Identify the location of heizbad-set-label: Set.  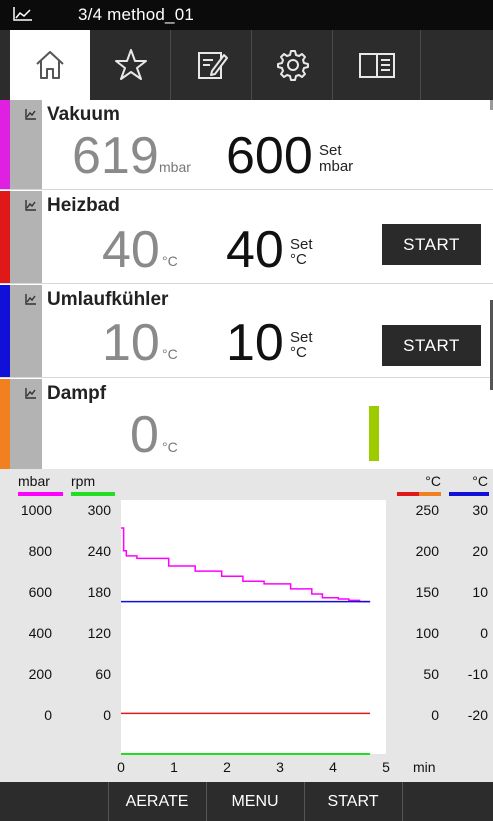
(301, 244).